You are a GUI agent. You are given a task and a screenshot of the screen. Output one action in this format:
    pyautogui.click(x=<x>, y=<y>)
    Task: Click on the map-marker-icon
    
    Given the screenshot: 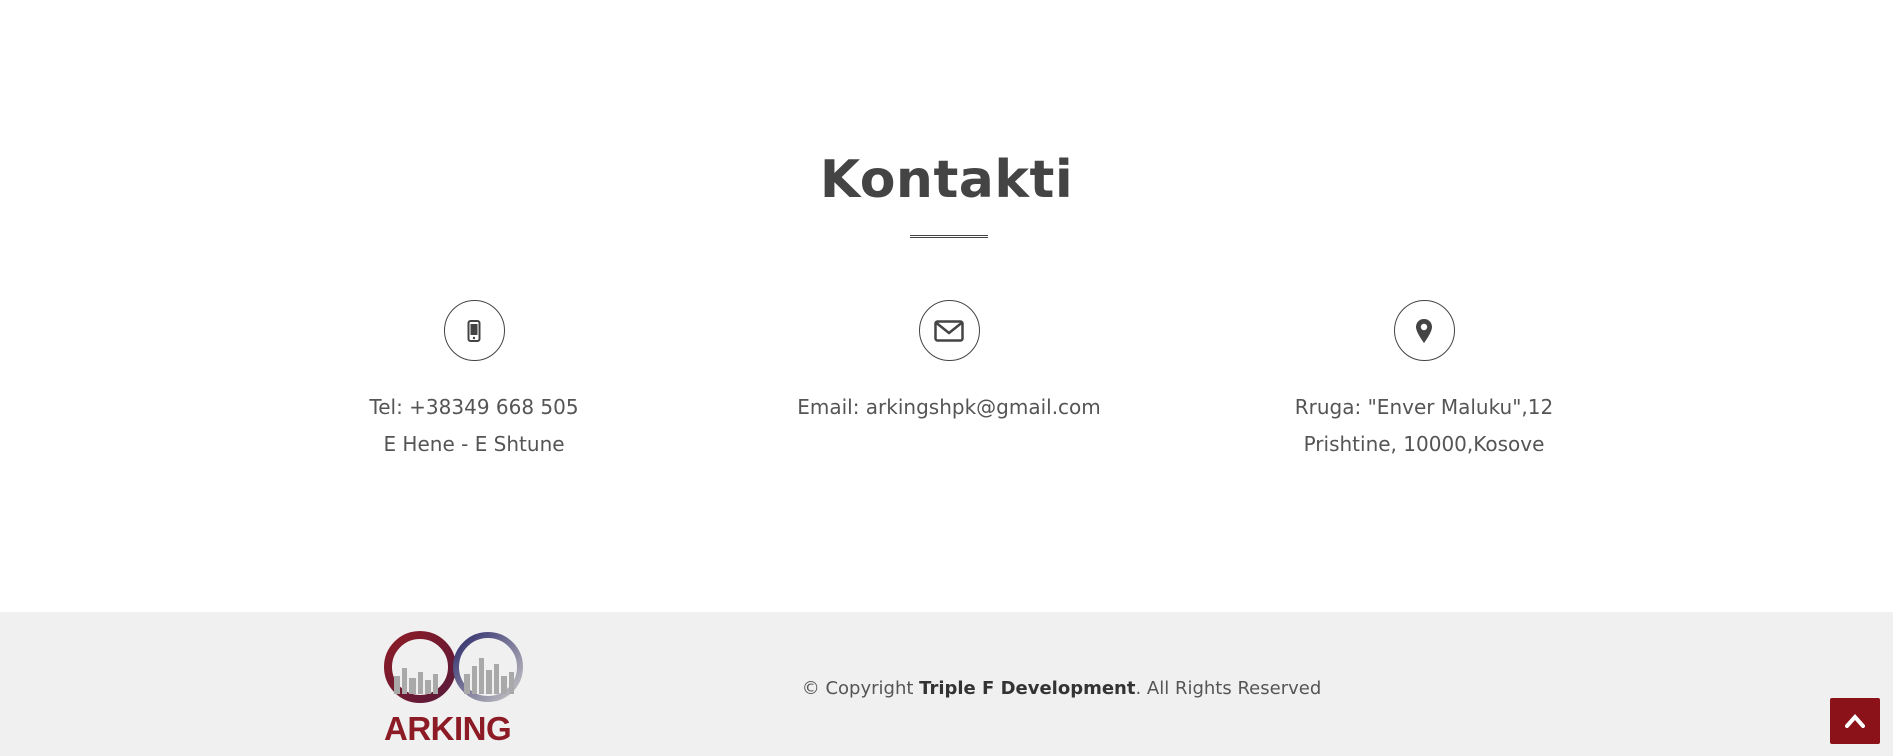 What is the action you would take?
    pyautogui.click(x=1424, y=330)
    